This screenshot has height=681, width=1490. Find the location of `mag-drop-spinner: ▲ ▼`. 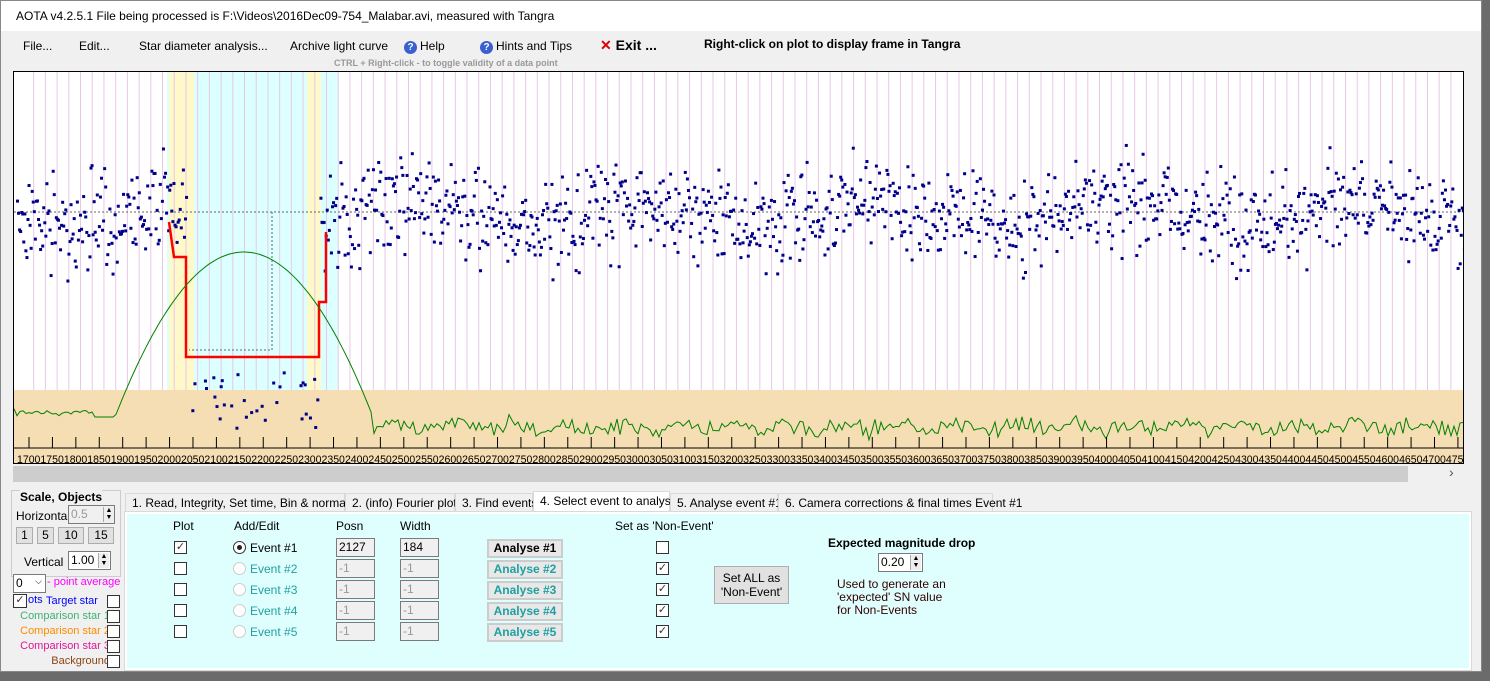

mag-drop-spinner: ▲ ▼ is located at coordinates (915, 562).